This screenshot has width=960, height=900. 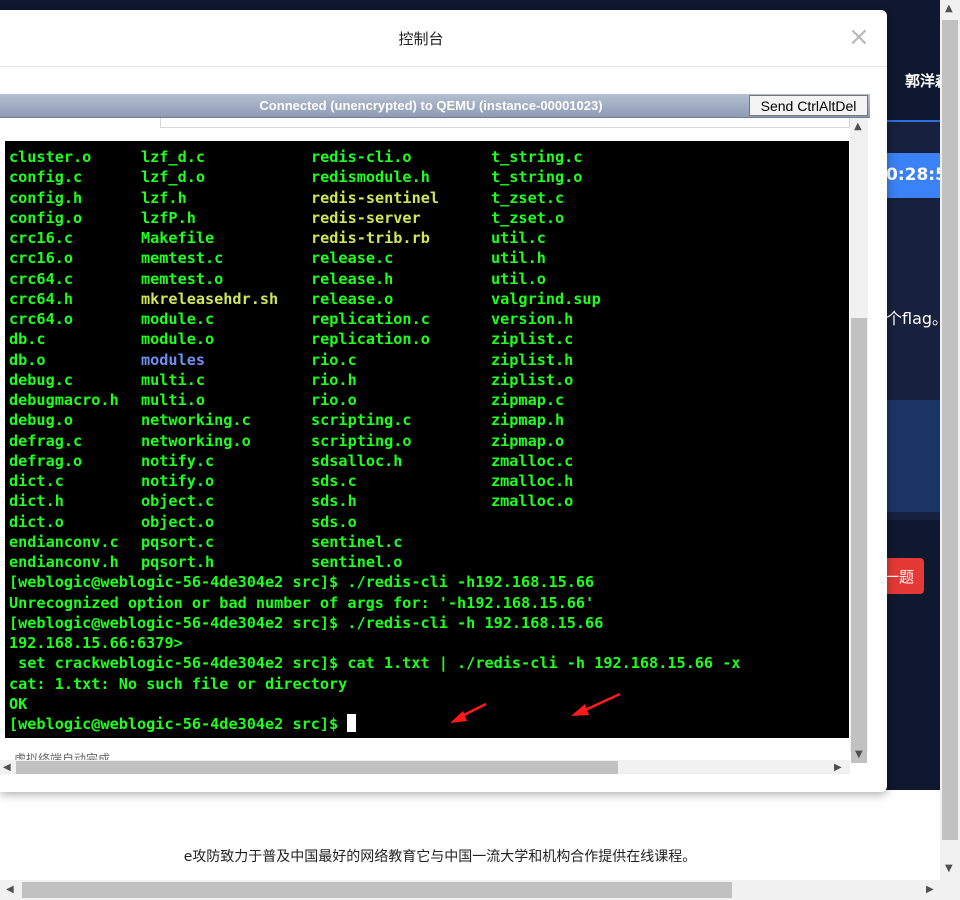 I want to click on terminal-file-entry: dict.o, so click(x=36, y=521).